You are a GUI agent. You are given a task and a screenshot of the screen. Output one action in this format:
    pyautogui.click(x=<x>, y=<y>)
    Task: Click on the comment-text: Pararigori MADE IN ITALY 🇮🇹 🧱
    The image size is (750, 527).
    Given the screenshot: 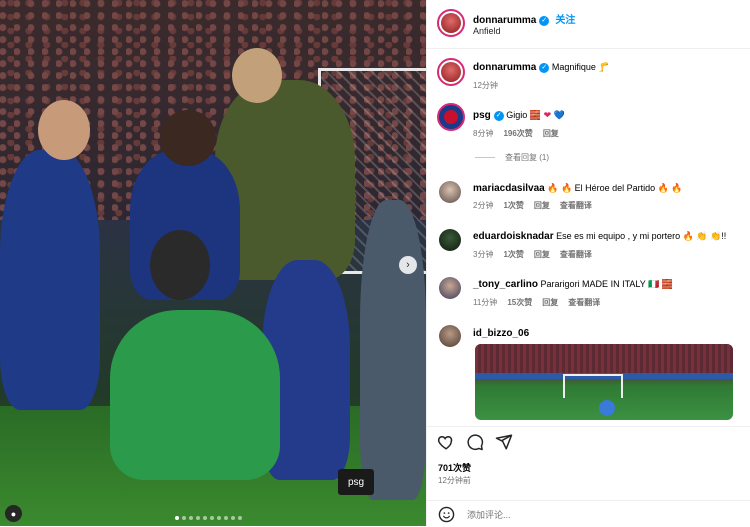 What is the action you would take?
    pyautogui.click(x=606, y=284)
    